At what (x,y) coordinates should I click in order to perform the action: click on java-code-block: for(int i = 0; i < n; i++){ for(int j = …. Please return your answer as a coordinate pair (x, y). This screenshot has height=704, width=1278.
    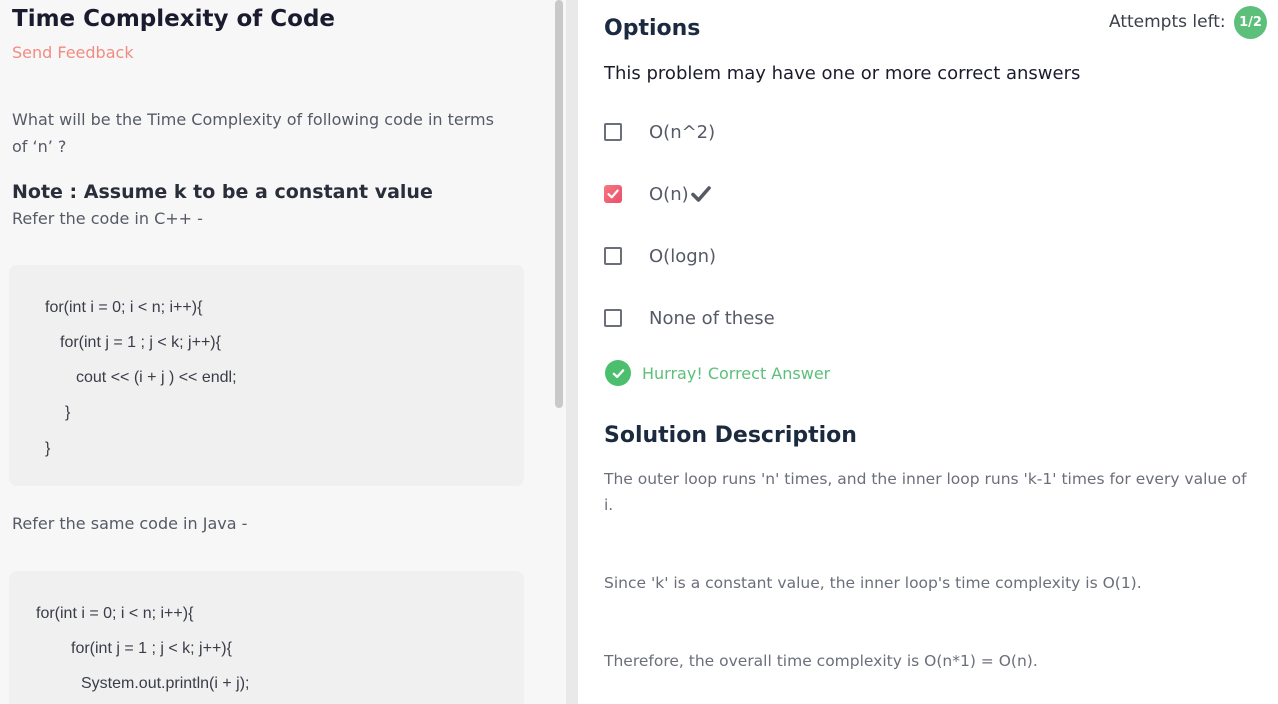
    Looking at the image, I should click on (266, 637).